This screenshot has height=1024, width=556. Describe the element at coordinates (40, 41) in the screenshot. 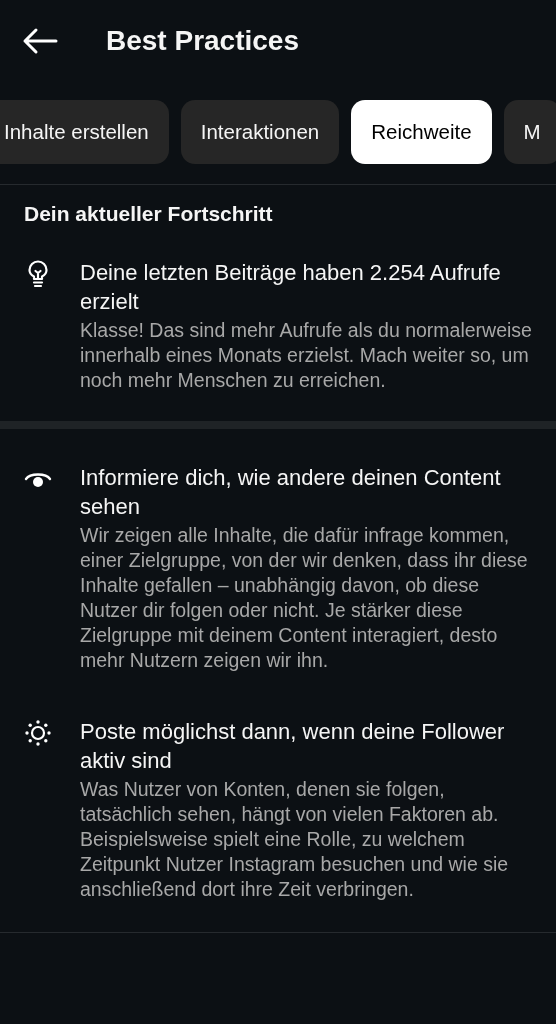

I see `back-arrow-icon` at that location.